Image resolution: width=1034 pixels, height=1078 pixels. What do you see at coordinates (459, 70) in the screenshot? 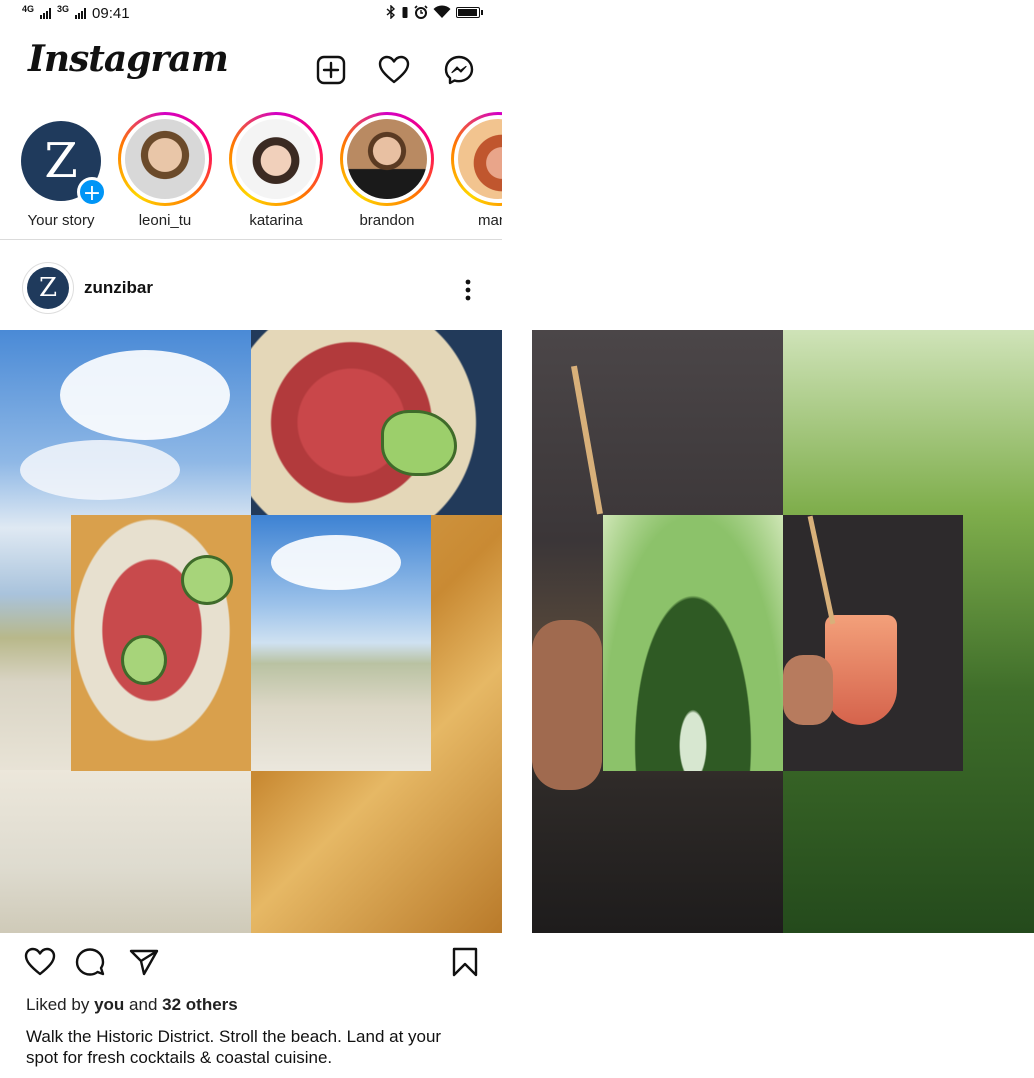
I see `messenger-icon` at bounding box center [459, 70].